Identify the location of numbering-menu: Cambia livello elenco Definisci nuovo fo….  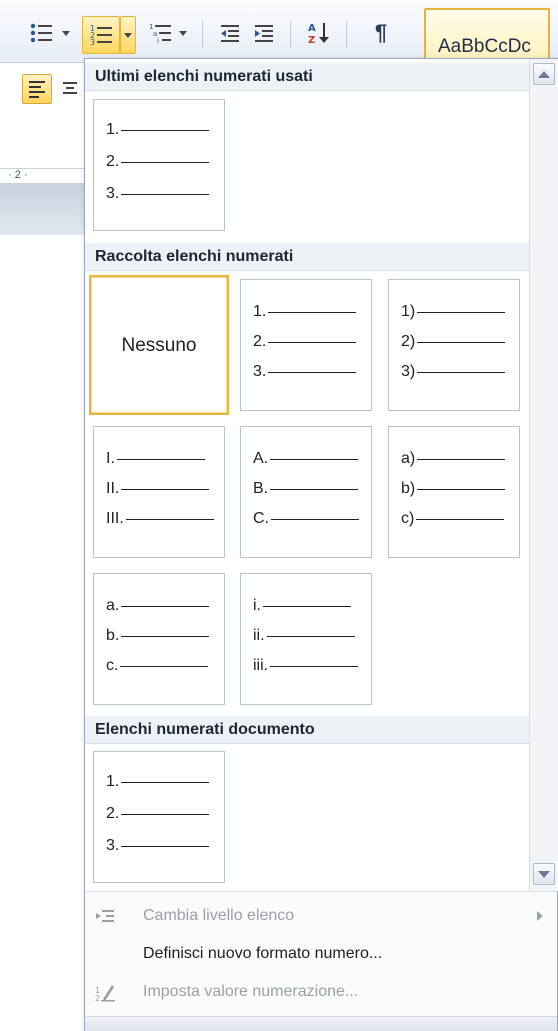
(321, 961).